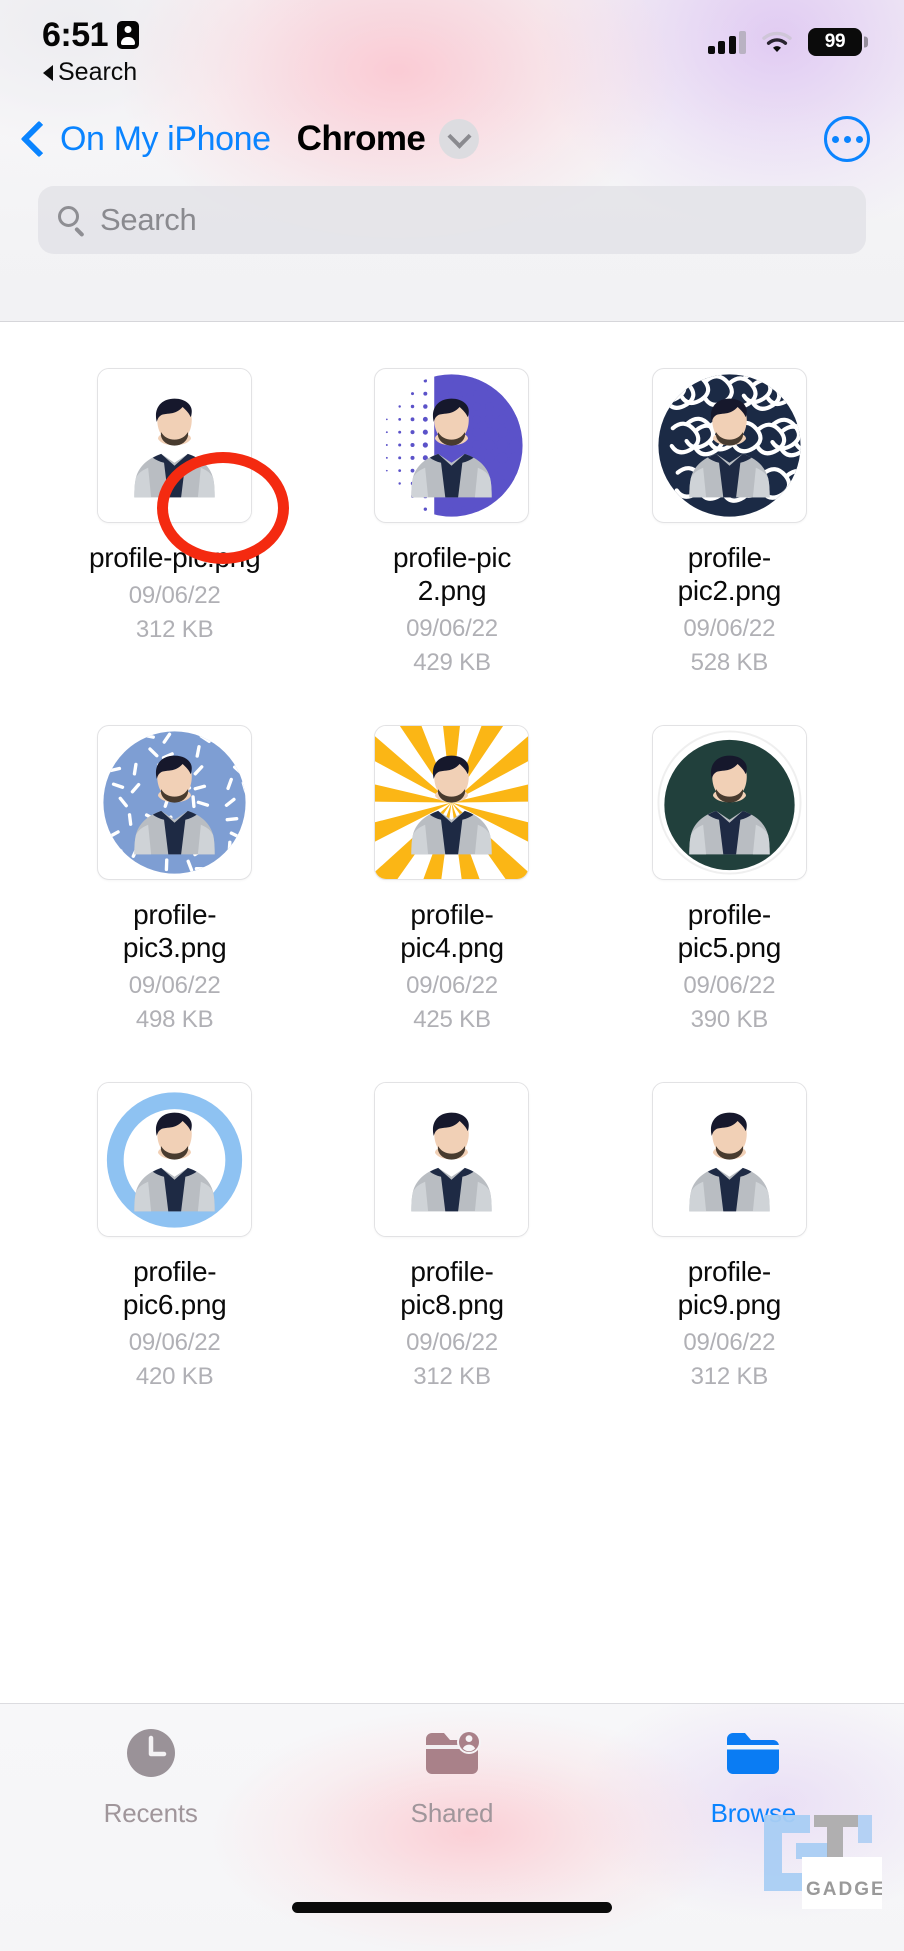 The image size is (904, 1951). Describe the element at coordinates (72, 221) in the screenshot. I see `search-icon` at that location.